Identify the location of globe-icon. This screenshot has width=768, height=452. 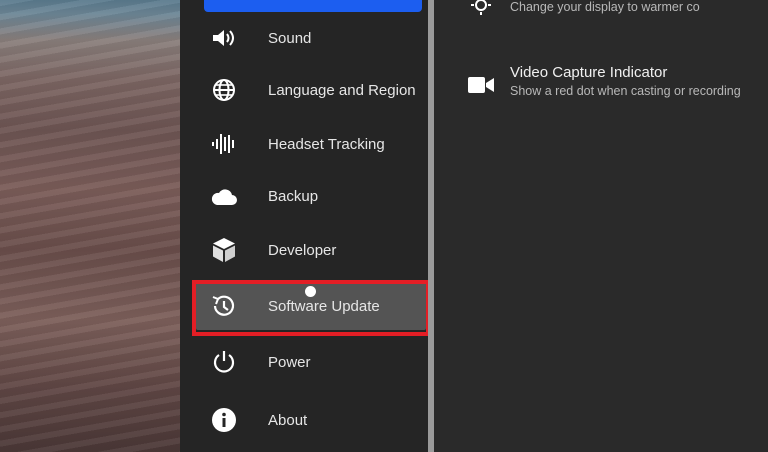
(224, 90).